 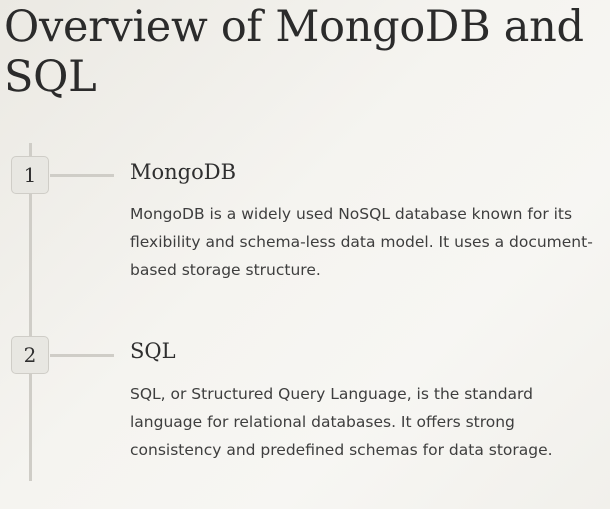 What do you see at coordinates (153, 351) in the screenshot?
I see `item-heading-sql: SQL` at bounding box center [153, 351].